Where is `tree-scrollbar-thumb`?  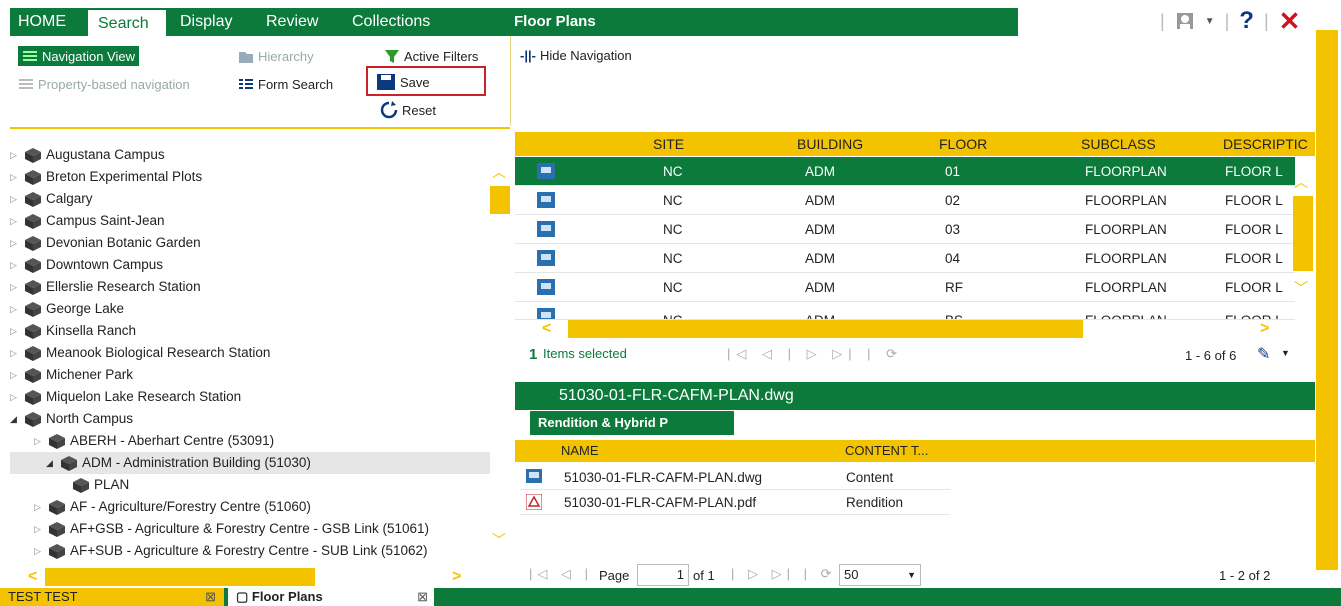 tree-scrollbar-thumb is located at coordinates (500, 200).